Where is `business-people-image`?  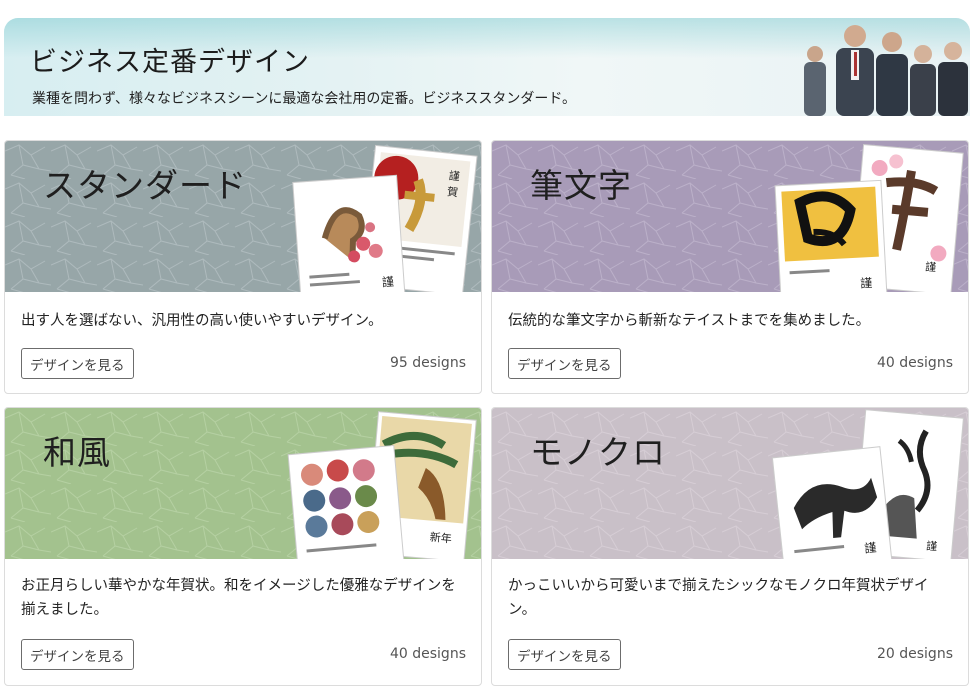 business-people-image is located at coordinates (886, 70).